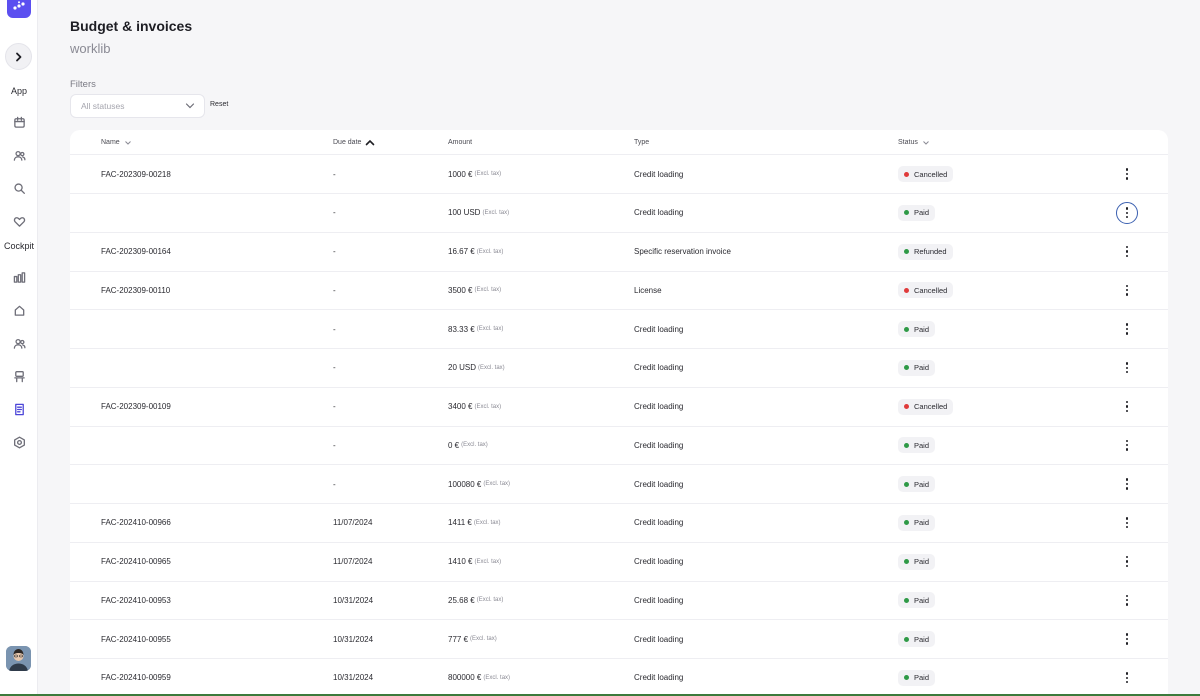  What do you see at coordinates (190, 106) in the screenshot?
I see `chevron-down-icon` at bounding box center [190, 106].